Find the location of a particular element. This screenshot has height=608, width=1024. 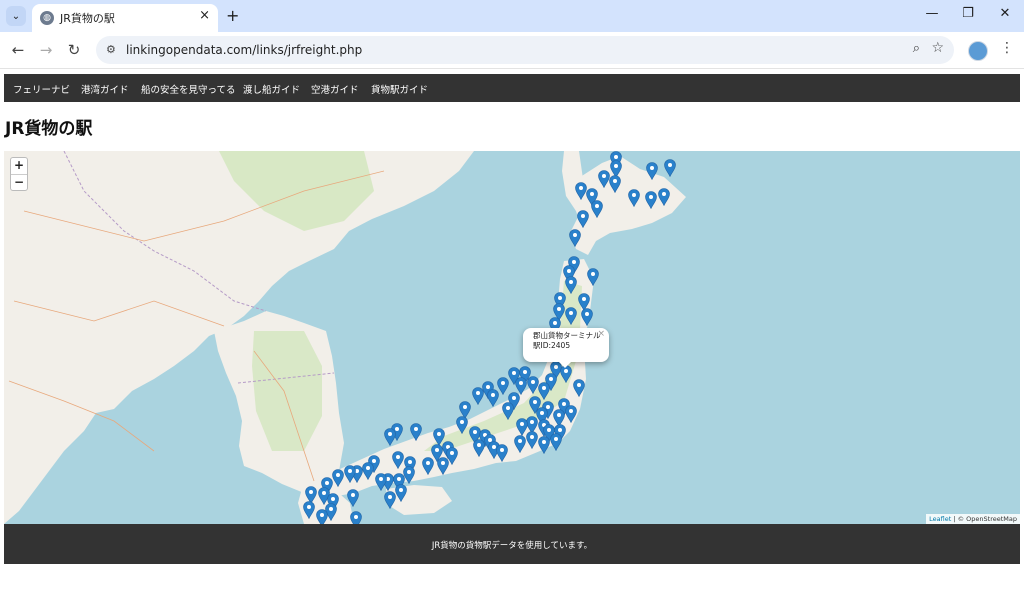

page-title: JR貨物の駅 is located at coordinates (49, 129).